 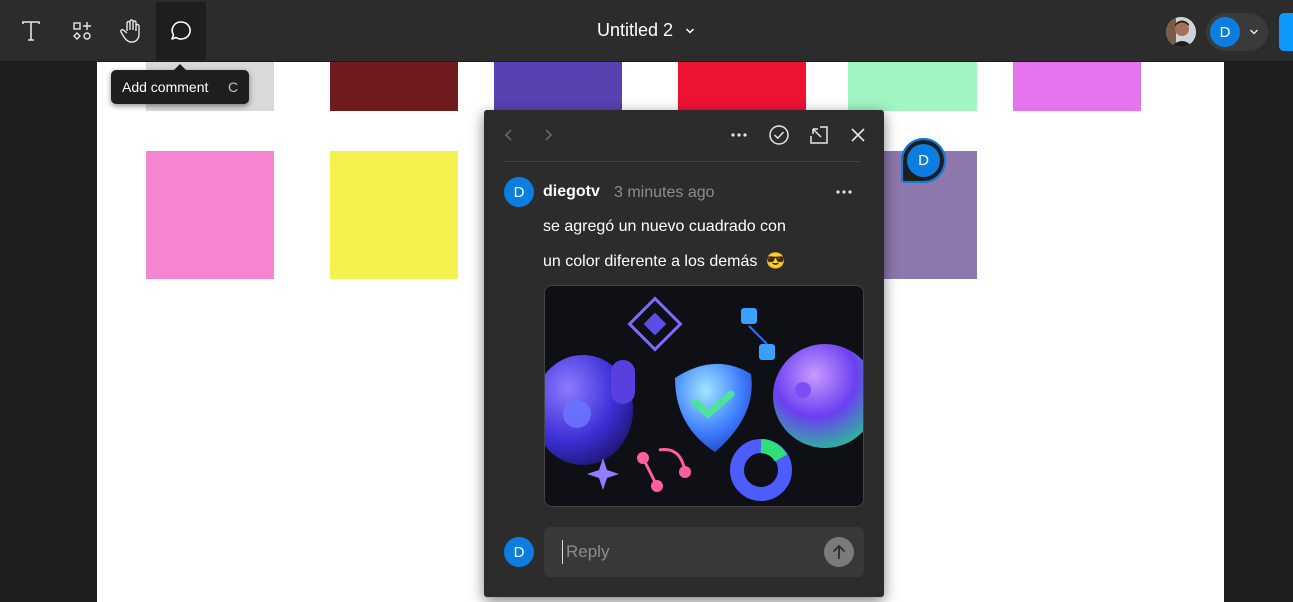 What do you see at coordinates (682, 552) in the screenshot?
I see `reply-input` at bounding box center [682, 552].